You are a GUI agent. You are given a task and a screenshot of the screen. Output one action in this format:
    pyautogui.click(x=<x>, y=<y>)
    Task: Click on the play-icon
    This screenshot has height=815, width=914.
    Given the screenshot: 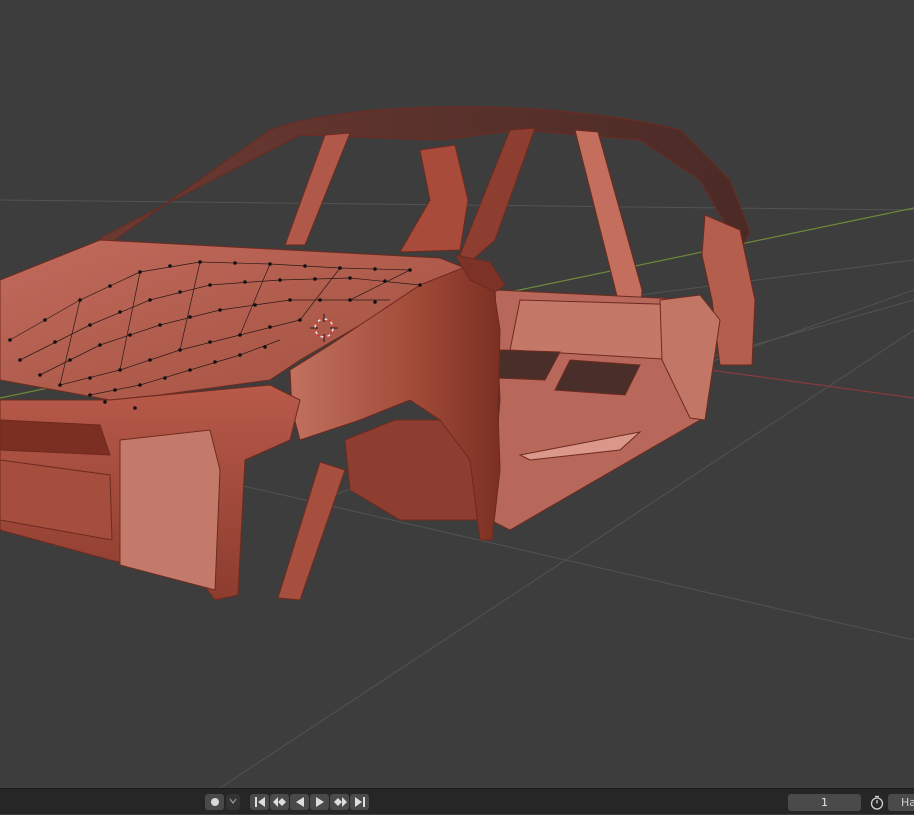 What is the action you would take?
    pyautogui.click(x=319, y=802)
    